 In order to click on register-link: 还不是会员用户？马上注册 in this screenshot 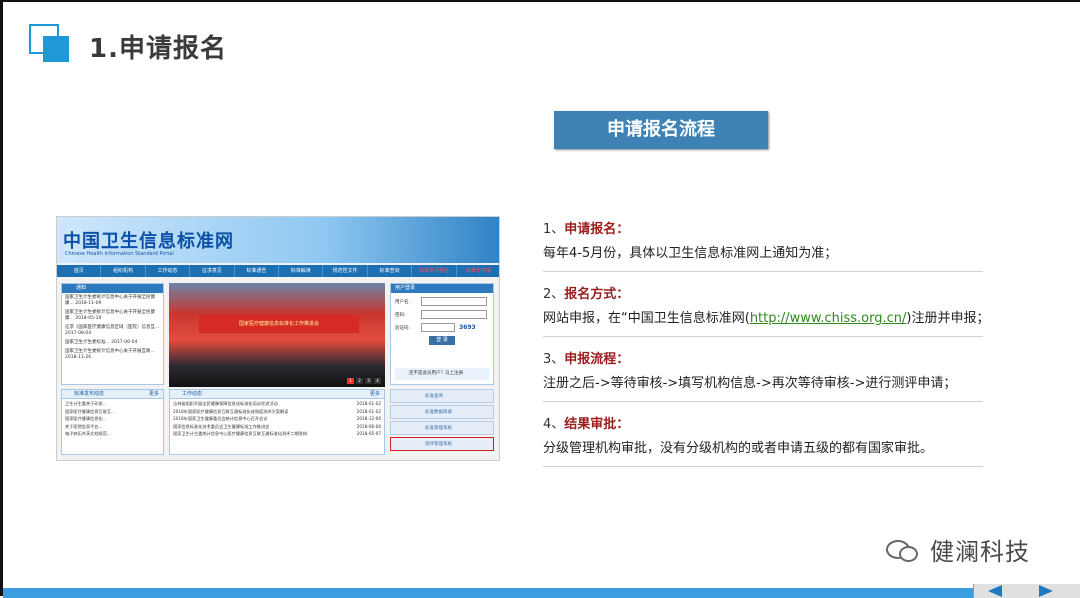, I will do `click(442, 374)`.